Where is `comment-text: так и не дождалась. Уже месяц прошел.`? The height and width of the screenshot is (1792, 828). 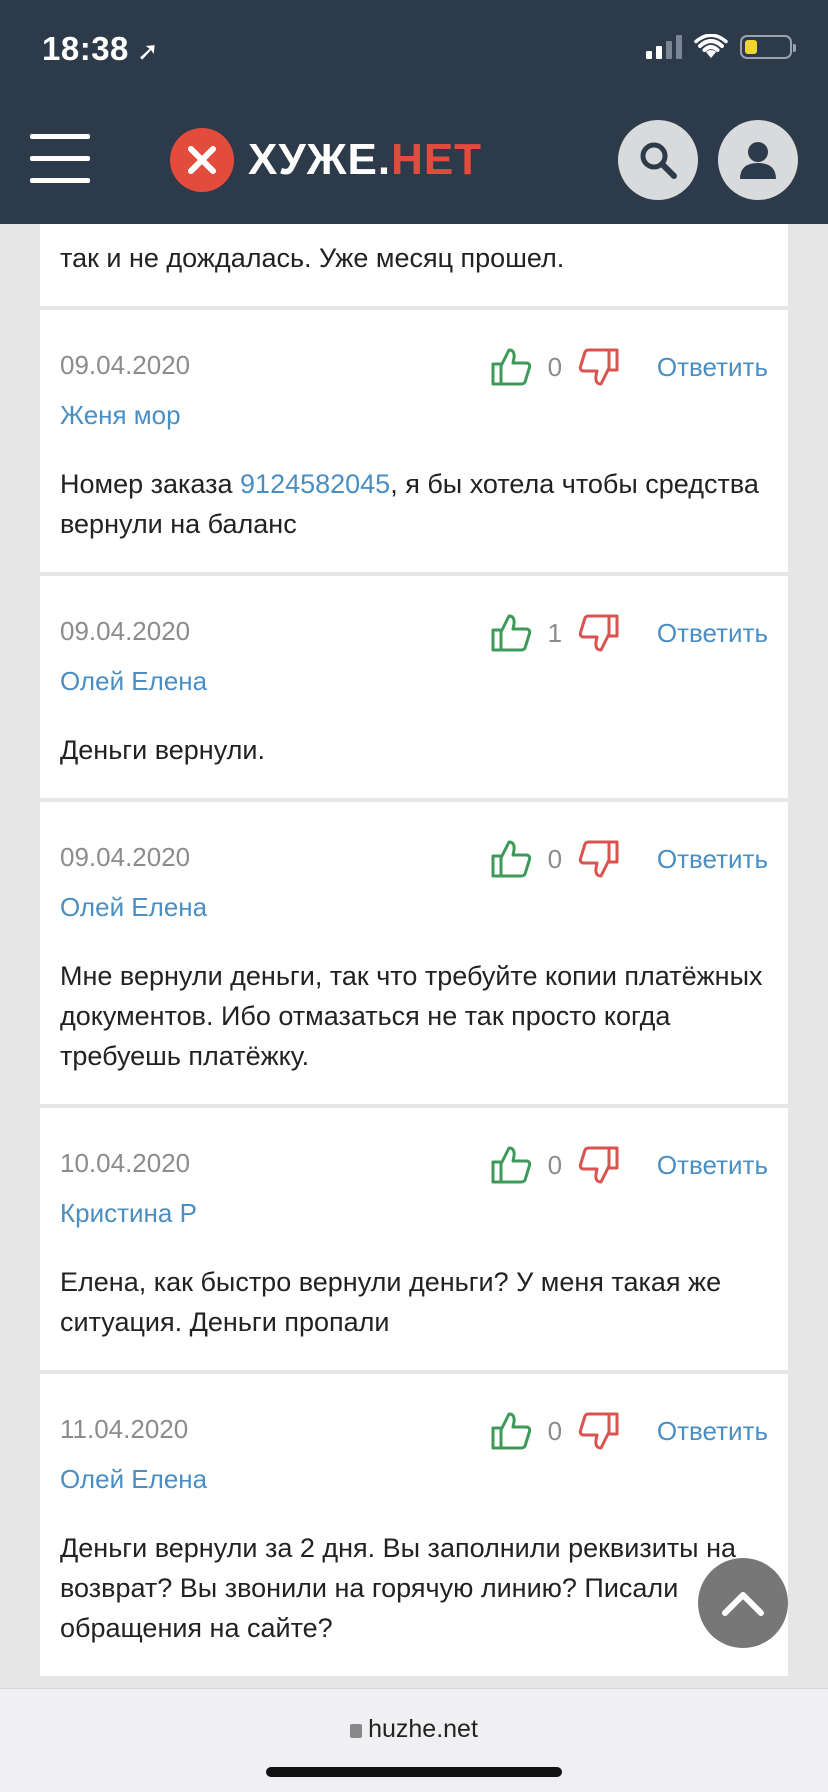 comment-text: так и не дождалась. Уже месяц прошел. is located at coordinates (312, 258).